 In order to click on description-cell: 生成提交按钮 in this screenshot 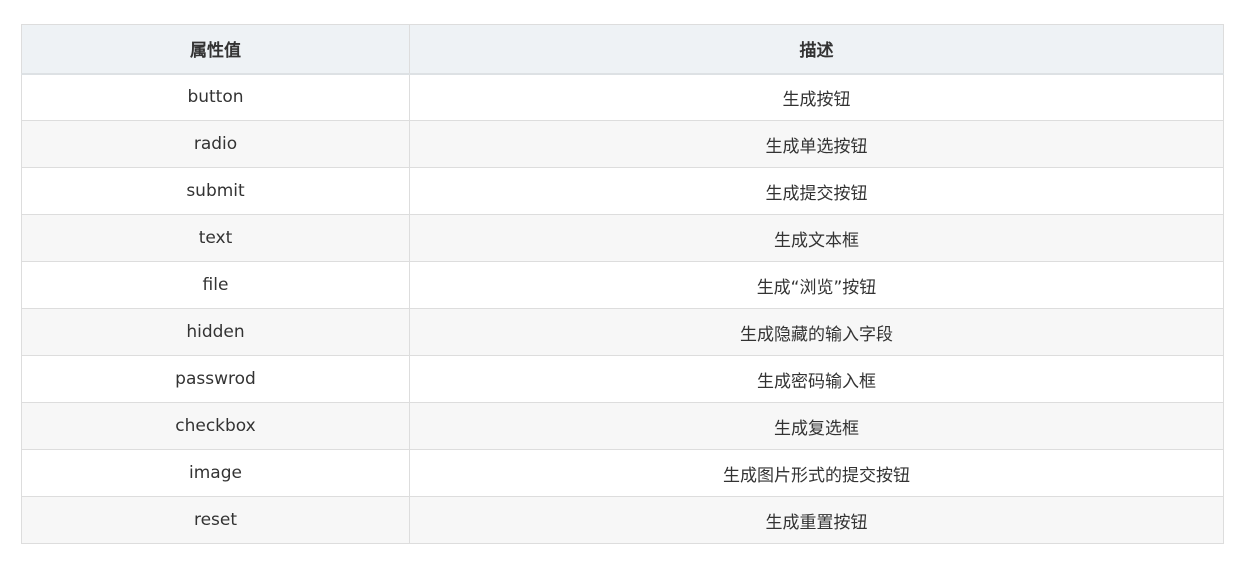, I will do `click(816, 191)`.